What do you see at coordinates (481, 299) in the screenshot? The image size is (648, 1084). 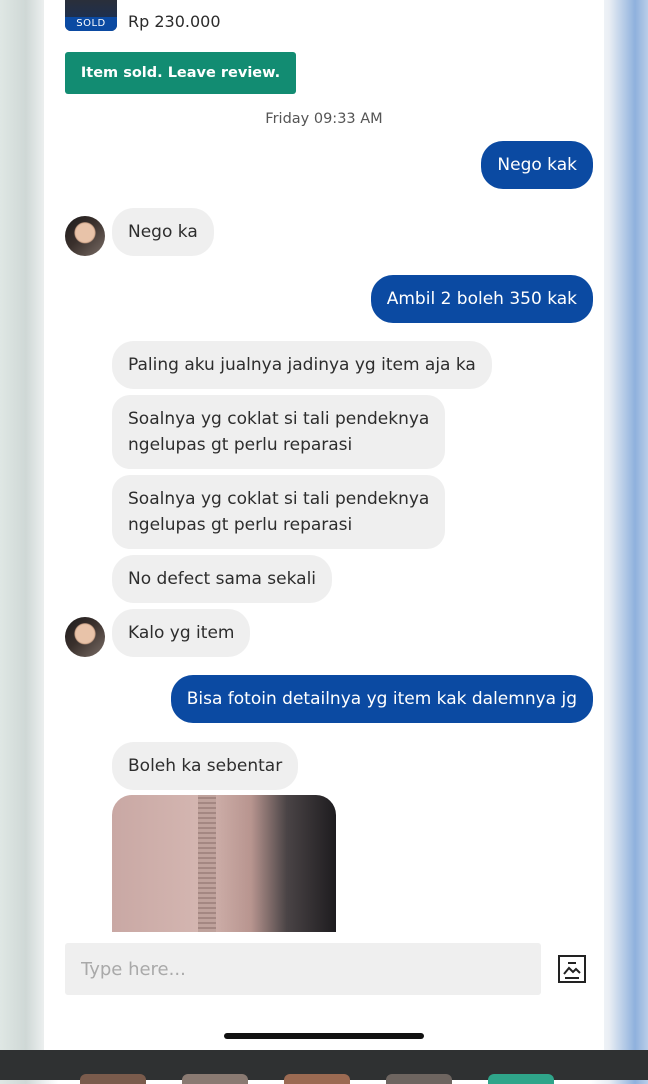 I see `message-outgoing: Ambil 2 boleh 350 kak` at bounding box center [481, 299].